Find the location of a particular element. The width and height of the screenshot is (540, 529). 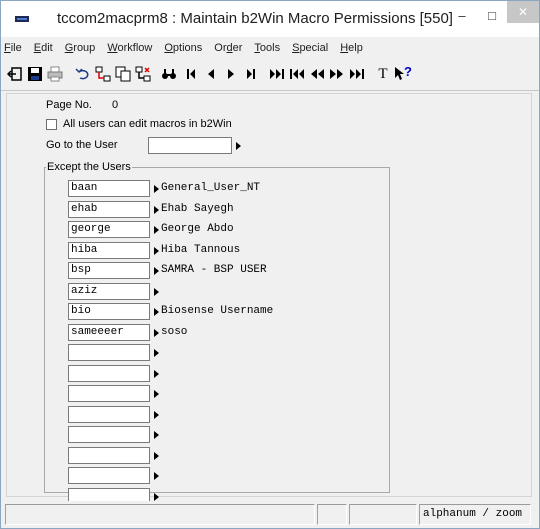

insert-record-icon is located at coordinates (103, 74).